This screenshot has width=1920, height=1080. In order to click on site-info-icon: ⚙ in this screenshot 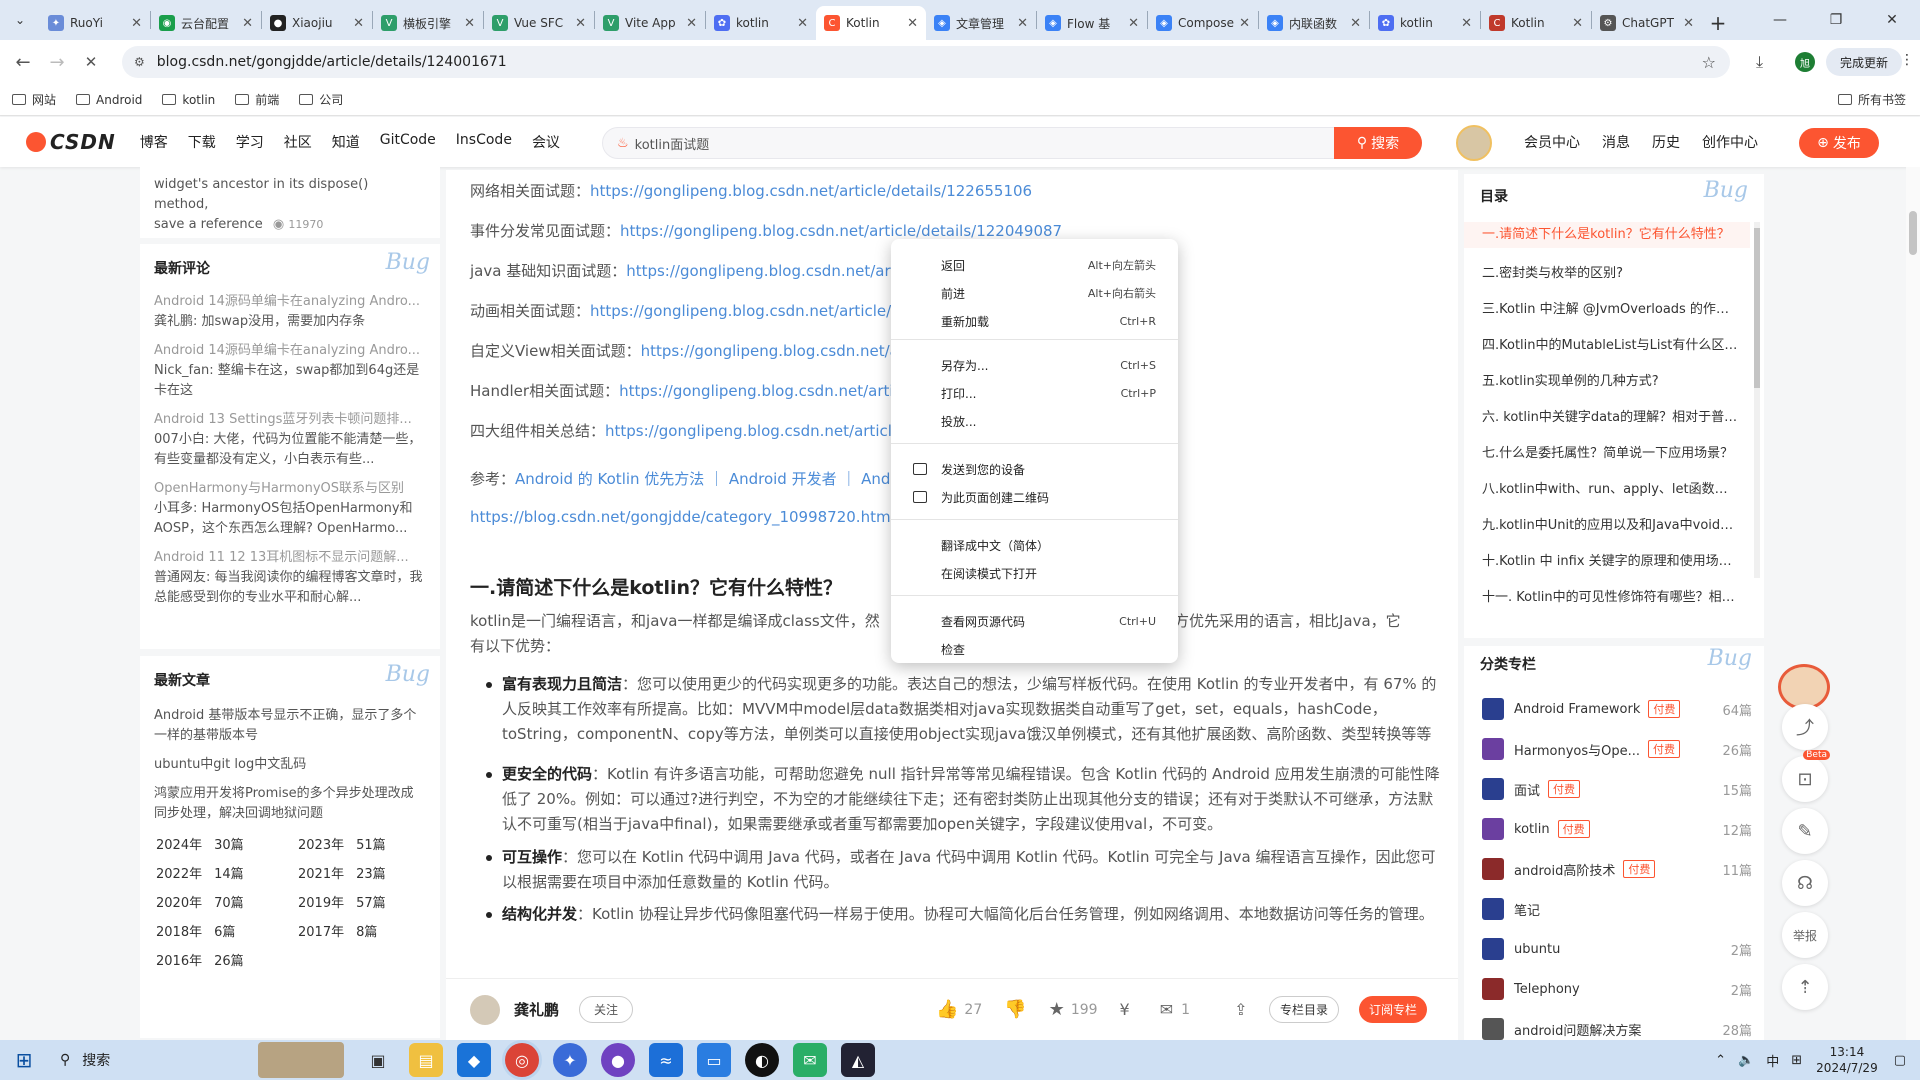, I will do `click(139, 62)`.